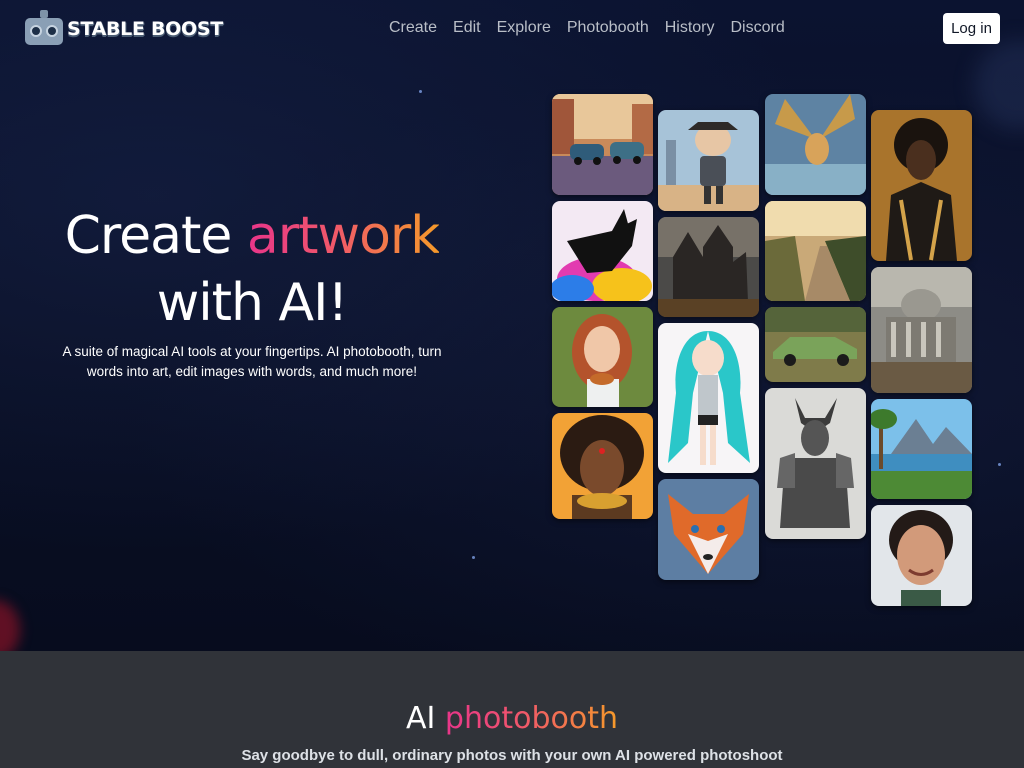 The image size is (1024, 768). What do you see at coordinates (815, 144) in the screenshot?
I see `winged-dog-flying-image` at bounding box center [815, 144].